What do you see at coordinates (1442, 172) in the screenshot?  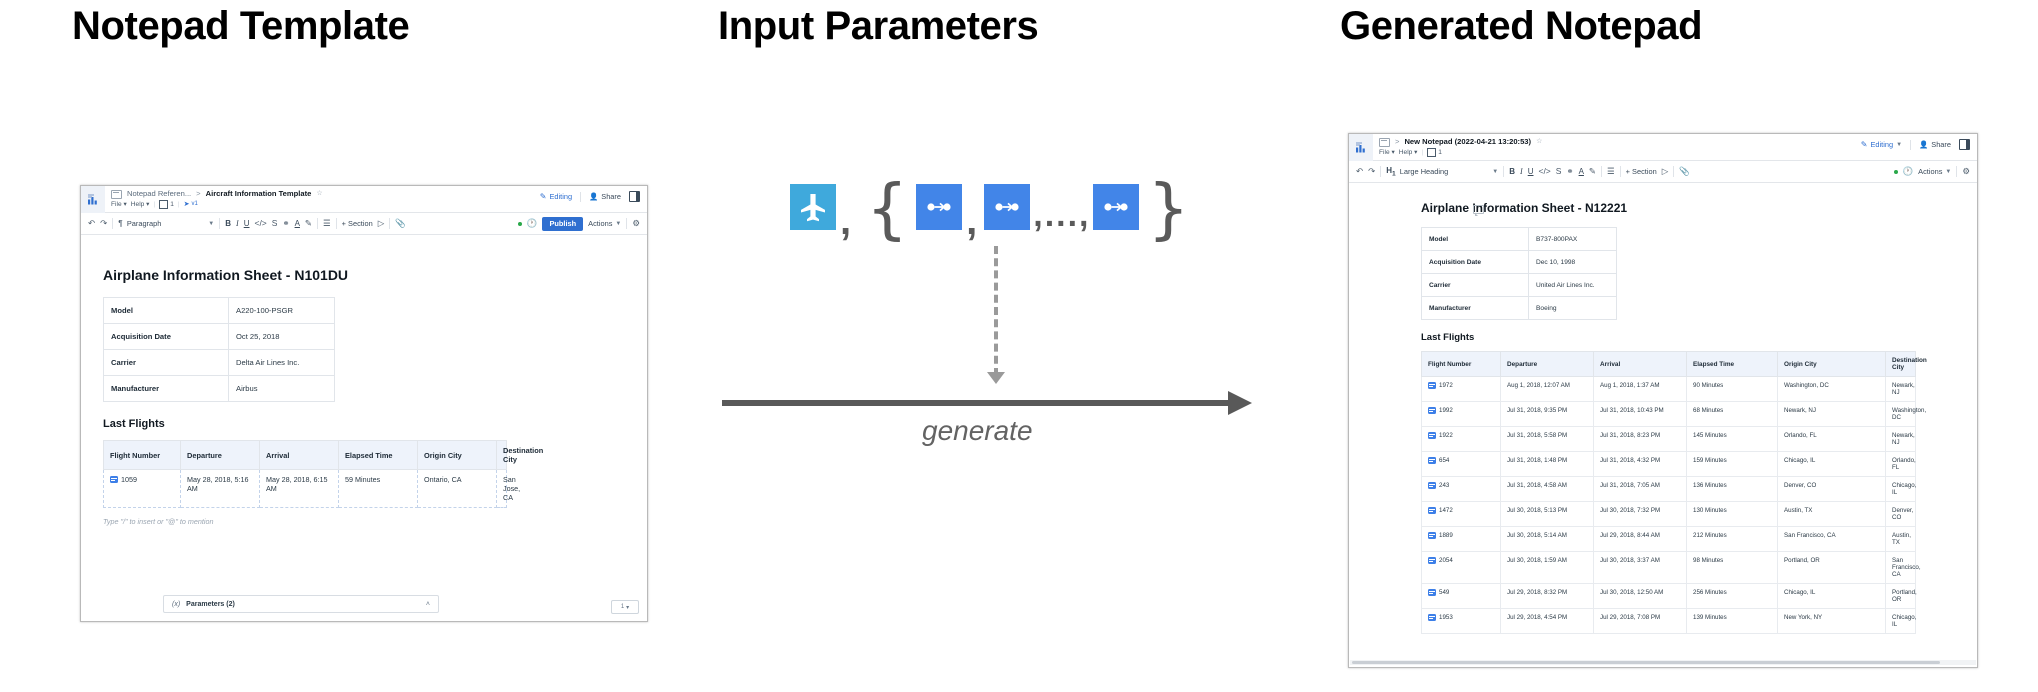 I see `heading-style-select: H1 Large Heading ▼` at bounding box center [1442, 172].